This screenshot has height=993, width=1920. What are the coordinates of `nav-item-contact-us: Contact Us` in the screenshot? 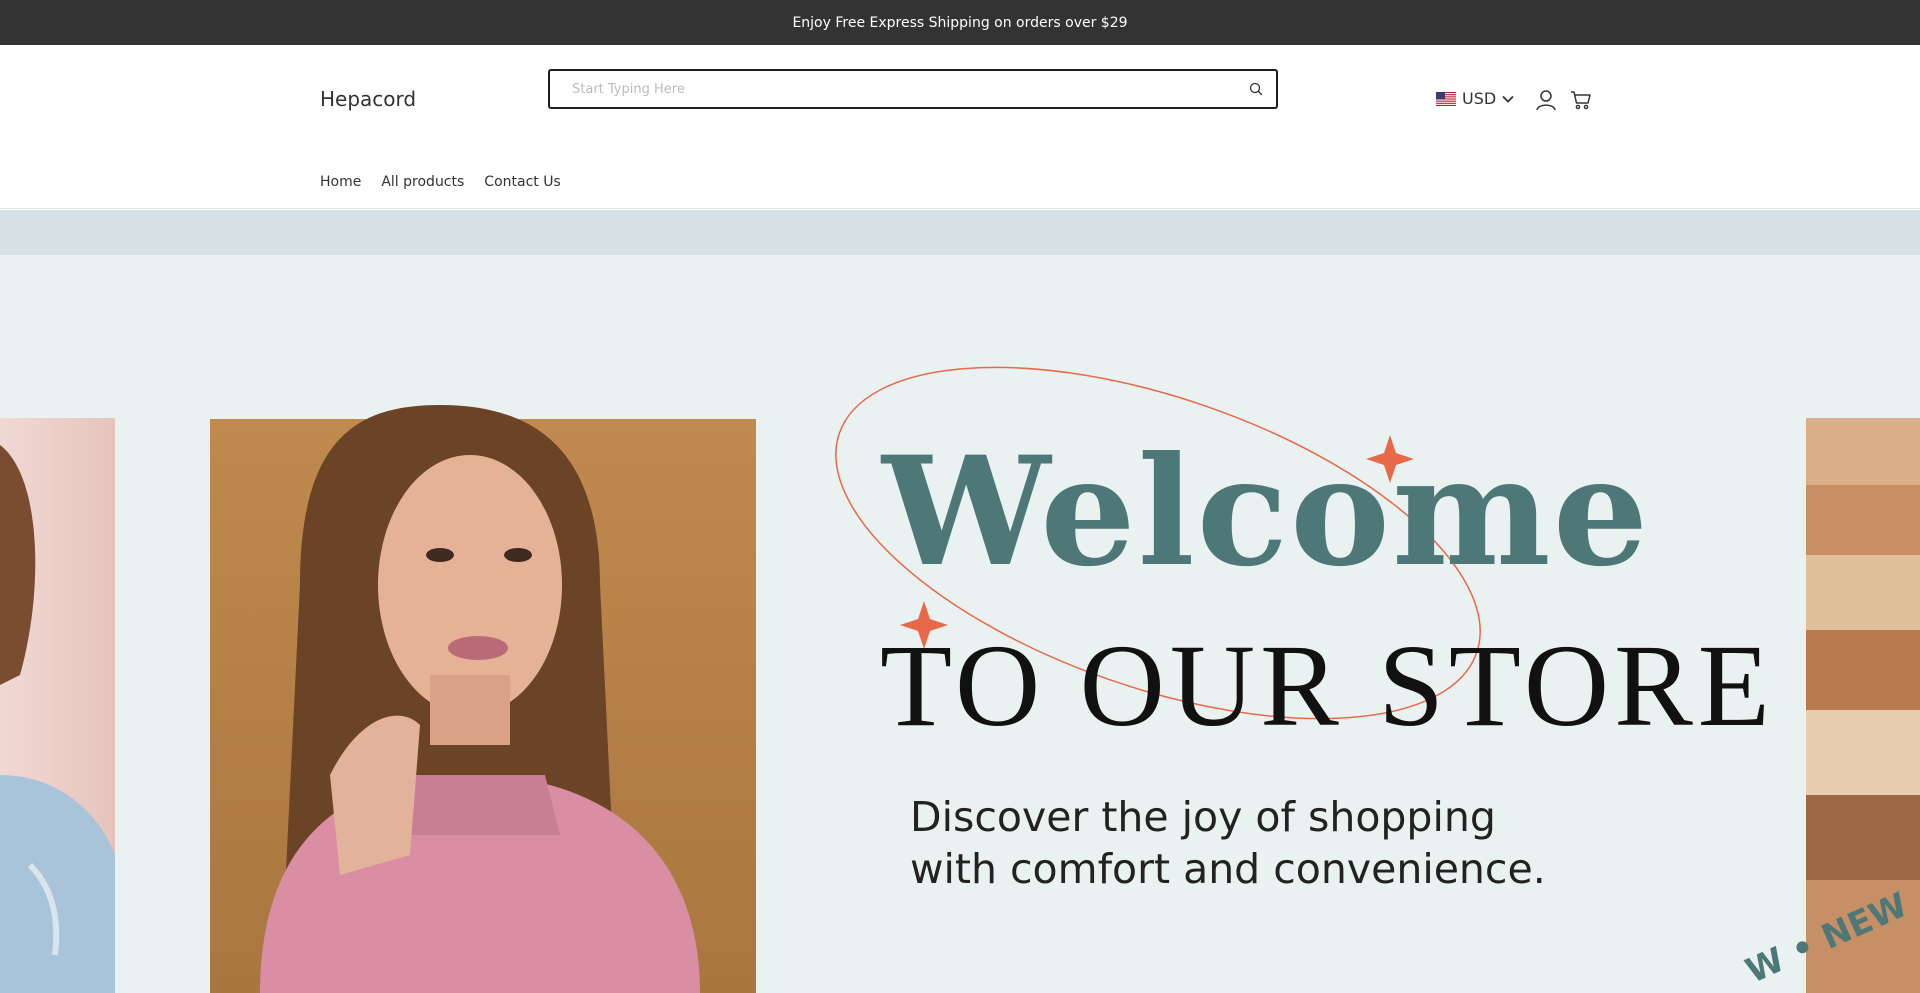 It's located at (522, 182).